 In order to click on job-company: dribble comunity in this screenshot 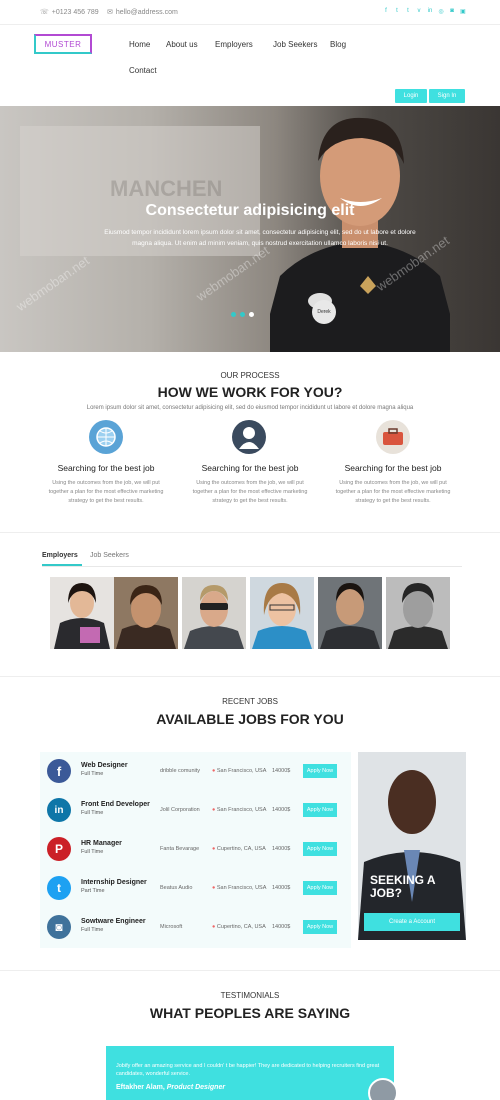, I will do `click(180, 771)`.